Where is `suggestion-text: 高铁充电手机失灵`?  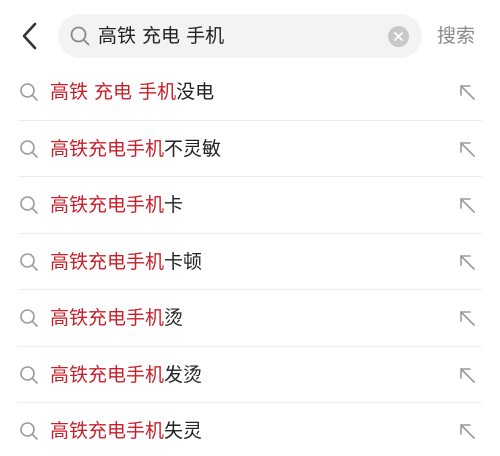
suggestion-text: 高铁充电手机失灵 is located at coordinates (126, 429).